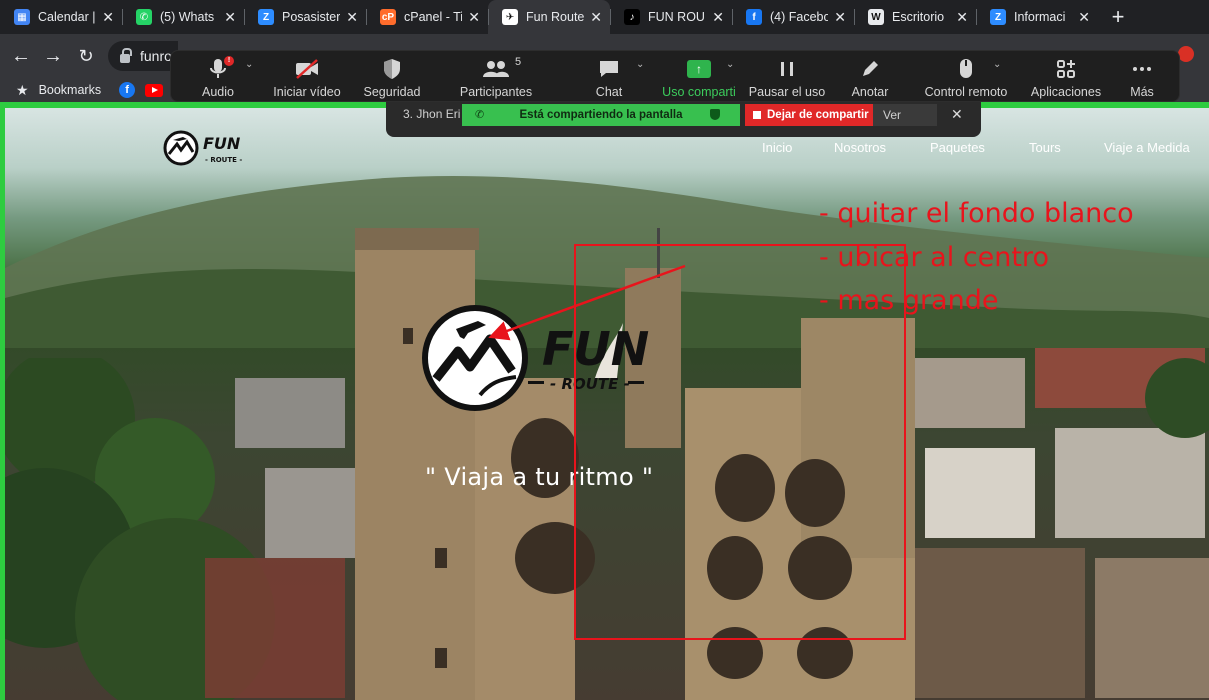  I want to click on zoom-pause-button: Pausar el uso, so click(787, 77).